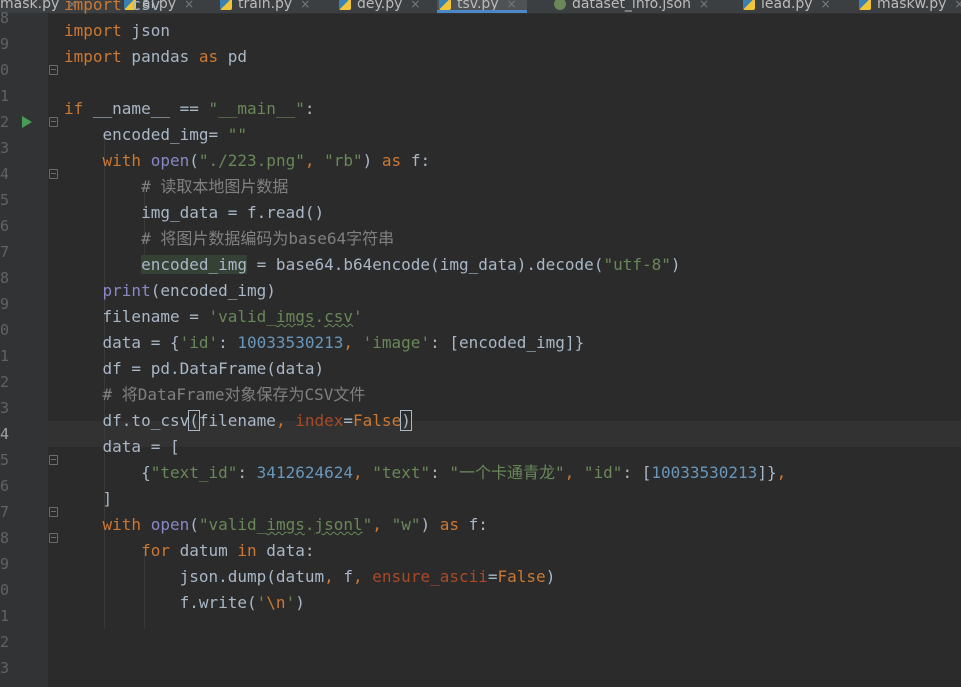  I want to click on code-line: import pandas as pd, so click(155, 57).